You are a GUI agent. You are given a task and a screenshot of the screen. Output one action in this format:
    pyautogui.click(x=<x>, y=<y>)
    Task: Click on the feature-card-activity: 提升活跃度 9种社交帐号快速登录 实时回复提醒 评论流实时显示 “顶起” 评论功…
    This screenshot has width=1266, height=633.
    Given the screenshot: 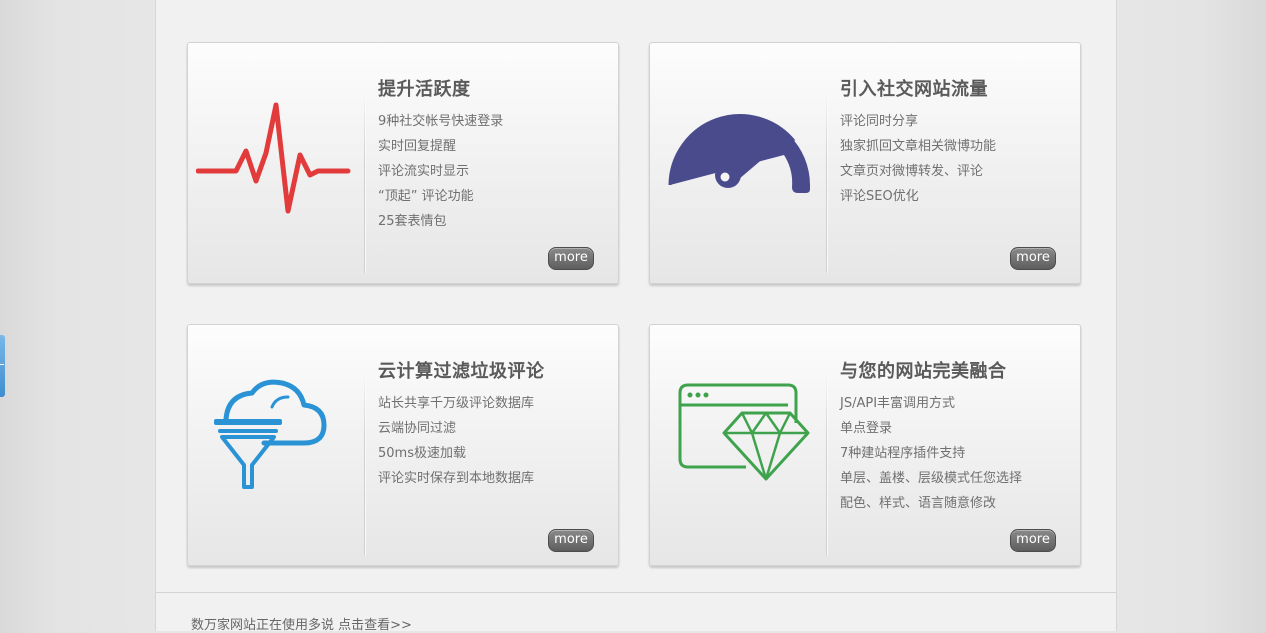 What is the action you would take?
    pyautogui.click(x=403, y=163)
    